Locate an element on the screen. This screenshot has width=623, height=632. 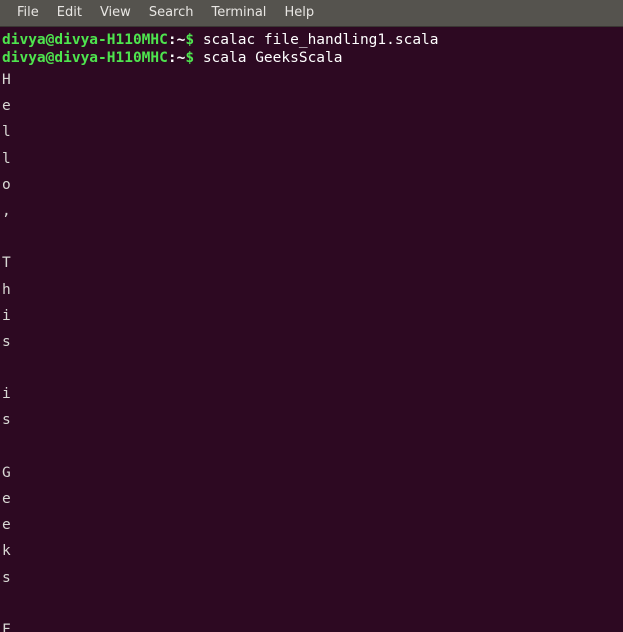
menubar: File Edit View Search Terminal Help is located at coordinates (311, 13).